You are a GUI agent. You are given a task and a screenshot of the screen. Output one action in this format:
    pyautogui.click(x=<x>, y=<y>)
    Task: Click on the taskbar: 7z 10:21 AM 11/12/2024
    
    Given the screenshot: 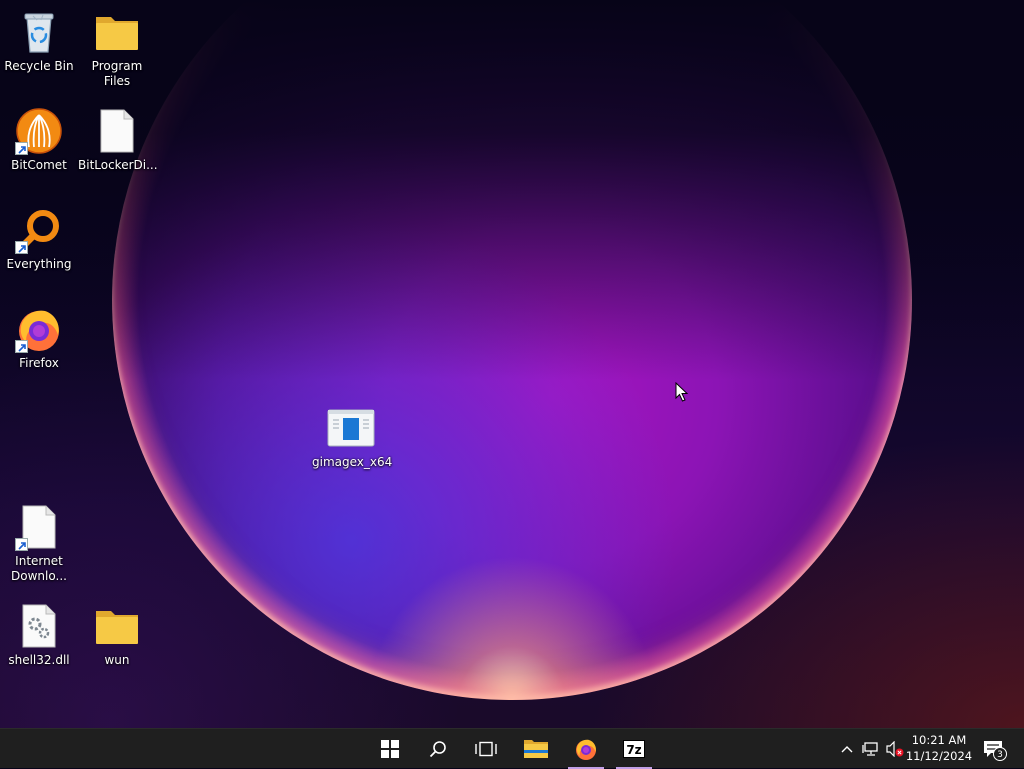 What is the action you would take?
    pyautogui.click(x=512, y=748)
    